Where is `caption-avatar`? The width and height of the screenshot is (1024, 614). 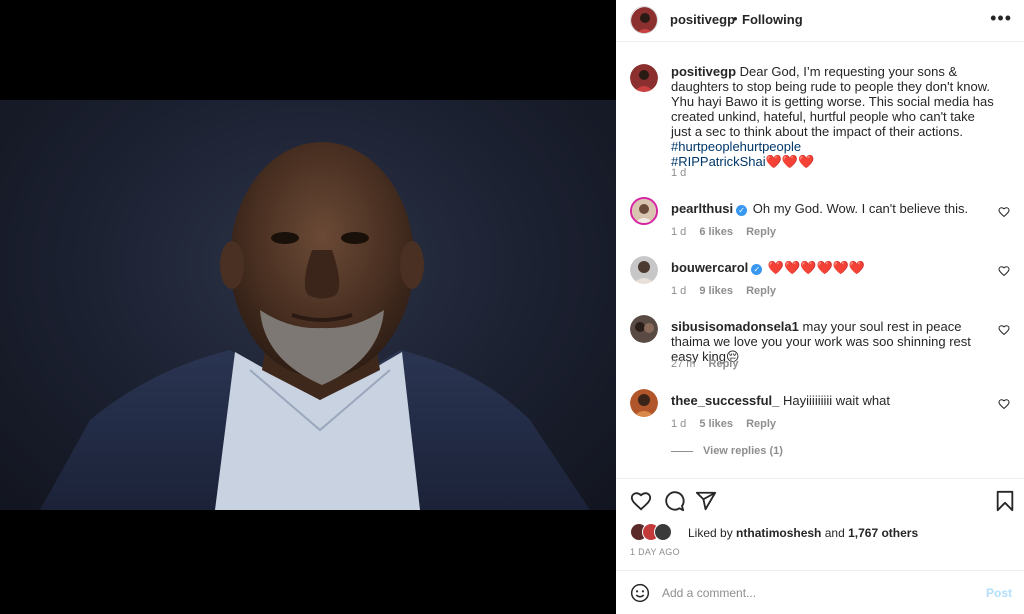
caption-avatar is located at coordinates (644, 78).